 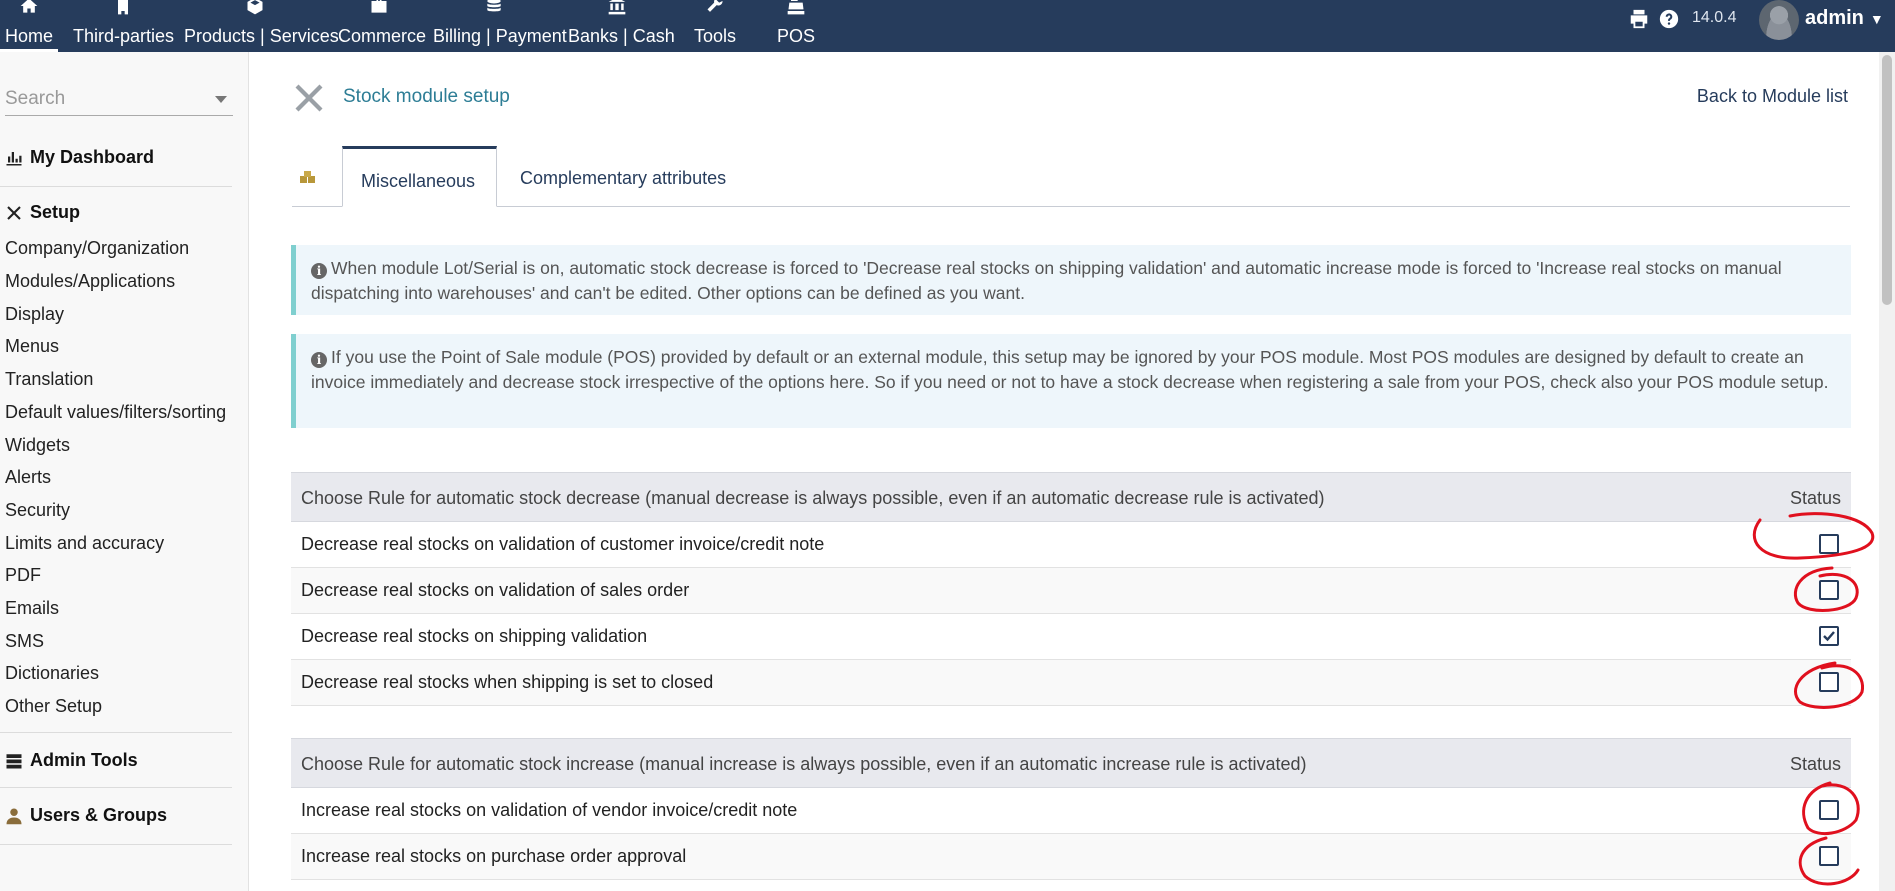 I want to click on page-title: Stock module setup, so click(x=426, y=96).